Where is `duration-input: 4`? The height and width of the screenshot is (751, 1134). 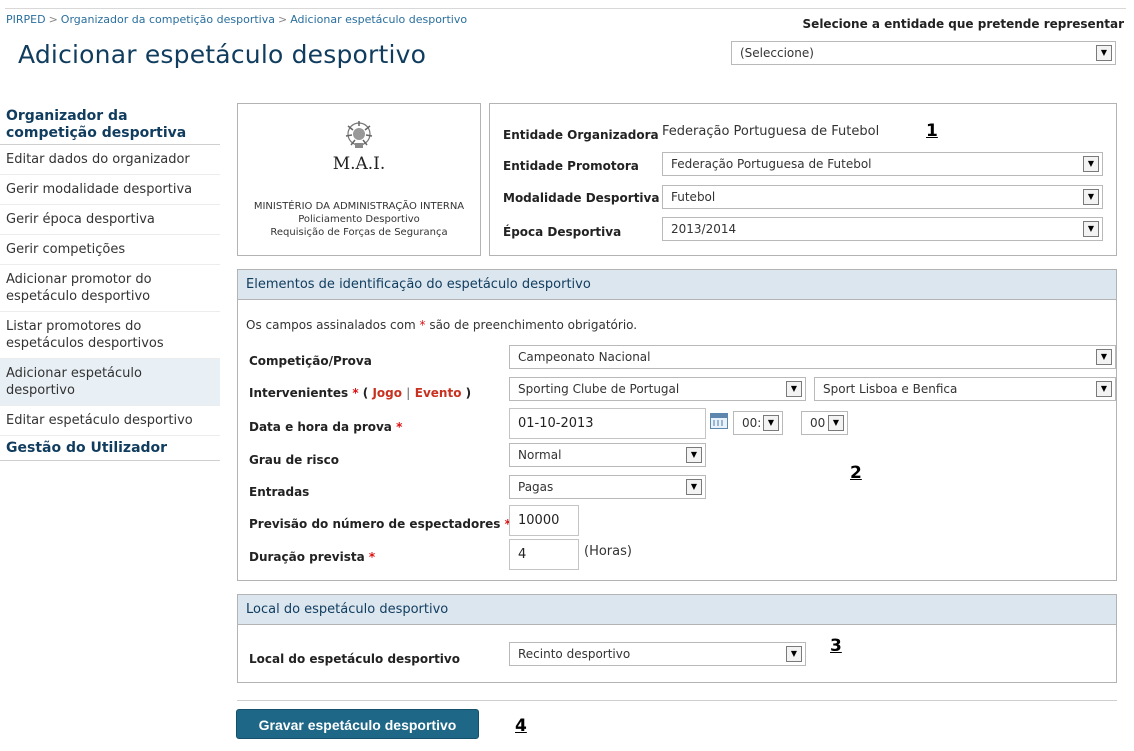 duration-input: 4 is located at coordinates (544, 554).